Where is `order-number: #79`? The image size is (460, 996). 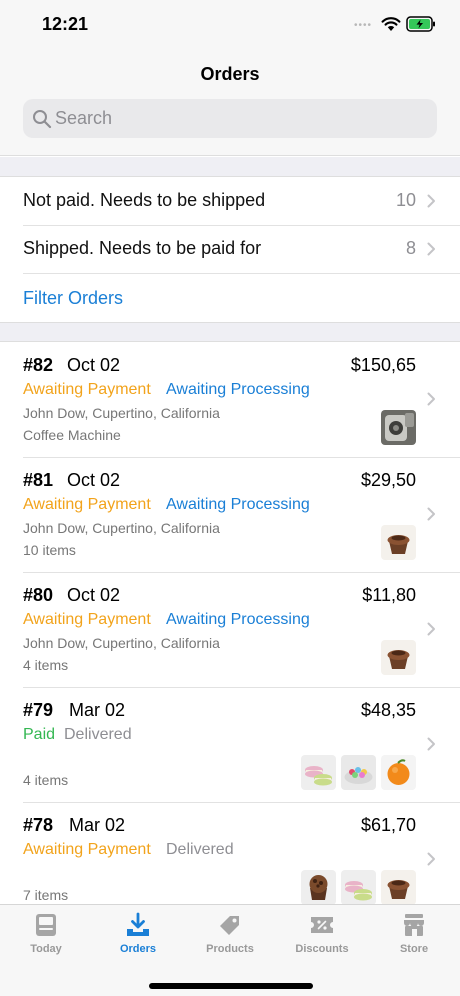
order-number: #79 is located at coordinates (38, 710).